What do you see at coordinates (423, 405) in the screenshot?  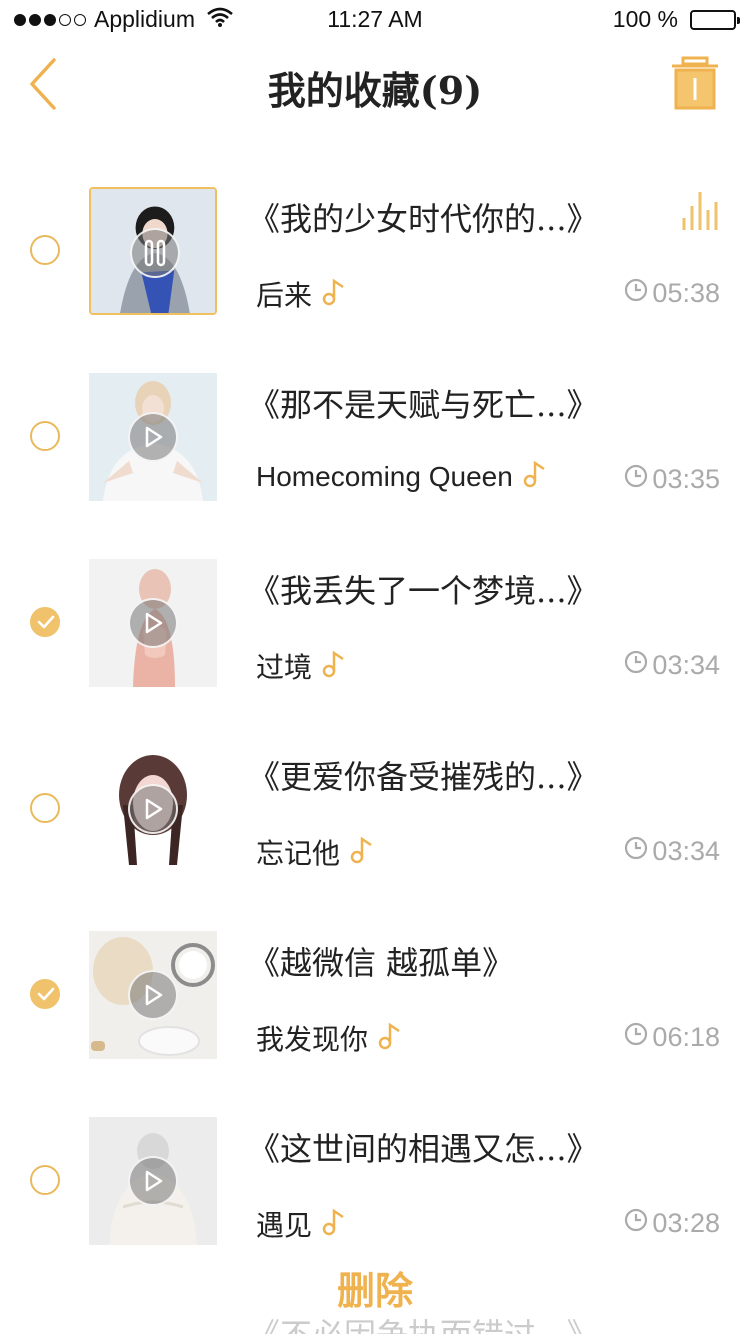 I see `song-title: 《那不是天赋与死亡...》` at bounding box center [423, 405].